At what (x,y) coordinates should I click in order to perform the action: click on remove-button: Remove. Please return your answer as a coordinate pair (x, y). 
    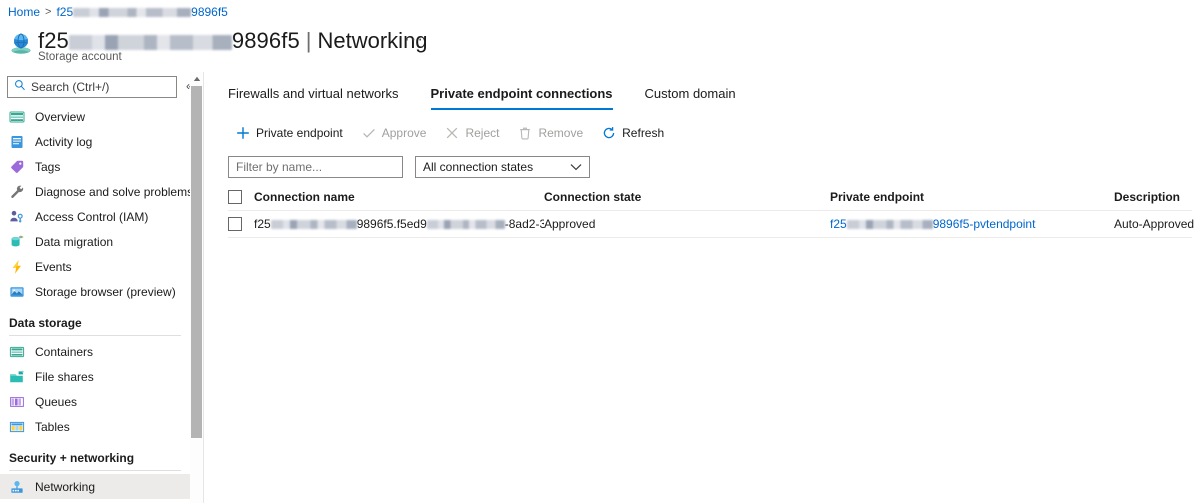
    Looking at the image, I should click on (552, 133).